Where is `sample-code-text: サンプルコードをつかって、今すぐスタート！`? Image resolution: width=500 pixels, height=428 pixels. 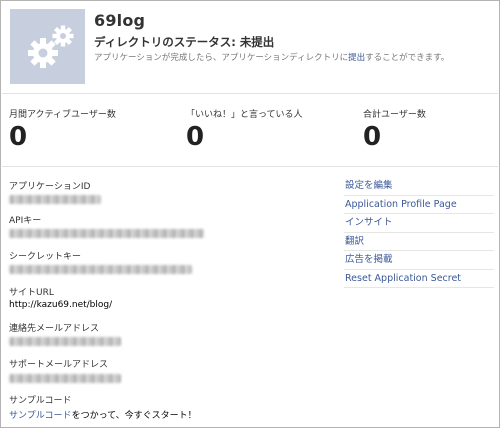 sample-code-text: サンプルコードをつかって、今すぐスタート！ is located at coordinates (103, 414).